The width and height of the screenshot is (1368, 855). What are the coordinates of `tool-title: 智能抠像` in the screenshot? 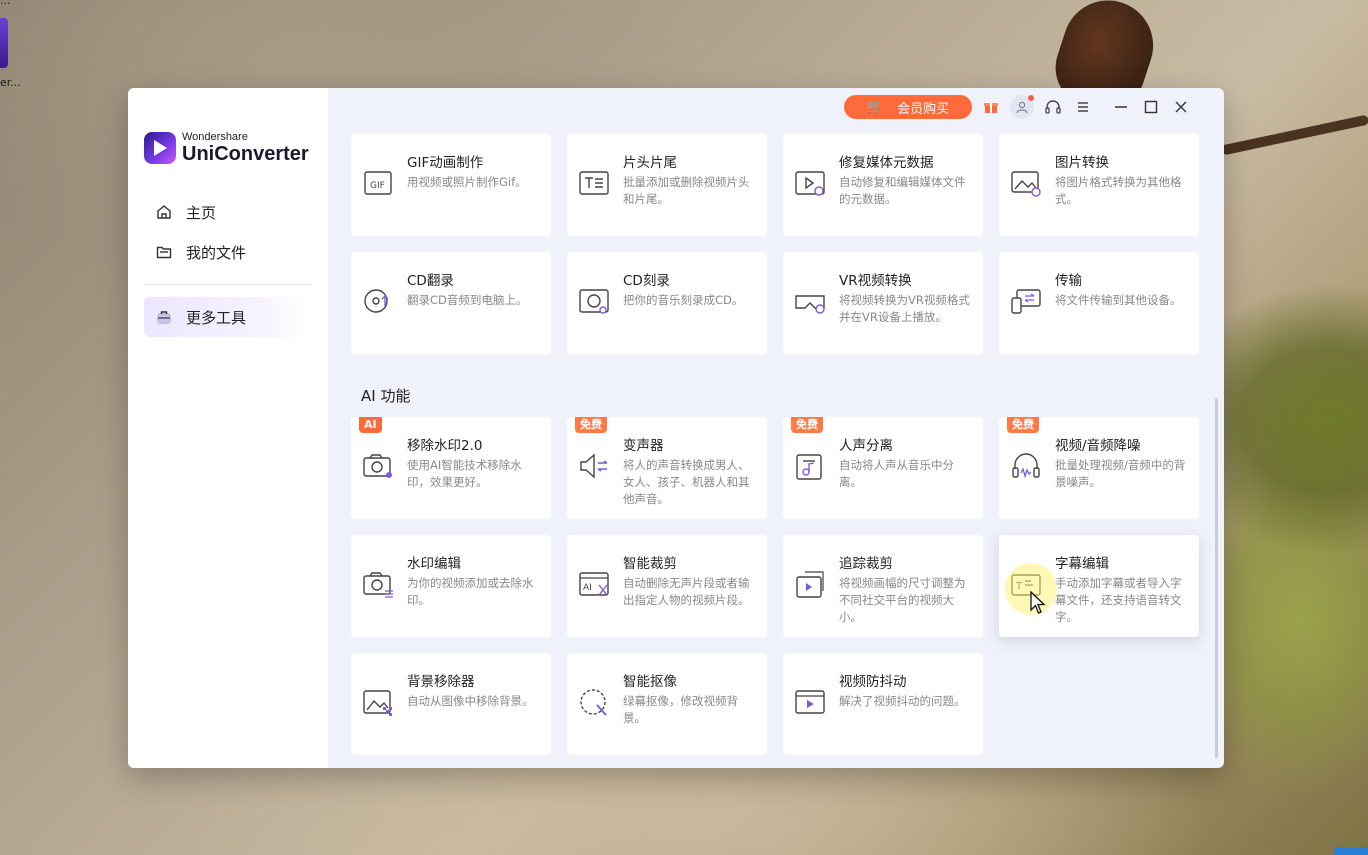 It's located at (650, 682).